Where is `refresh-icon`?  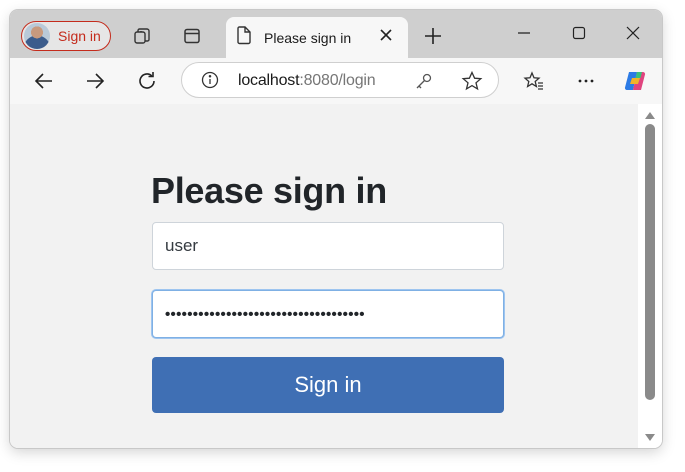 refresh-icon is located at coordinates (147, 81).